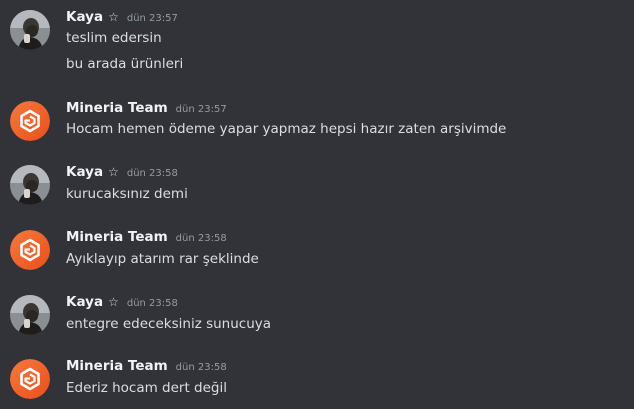 This screenshot has height=409, width=634. What do you see at coordinates (127, 194) in the screenshot?
I see `message-text: kurucaksınız demi` at bounding box center [127, 194].